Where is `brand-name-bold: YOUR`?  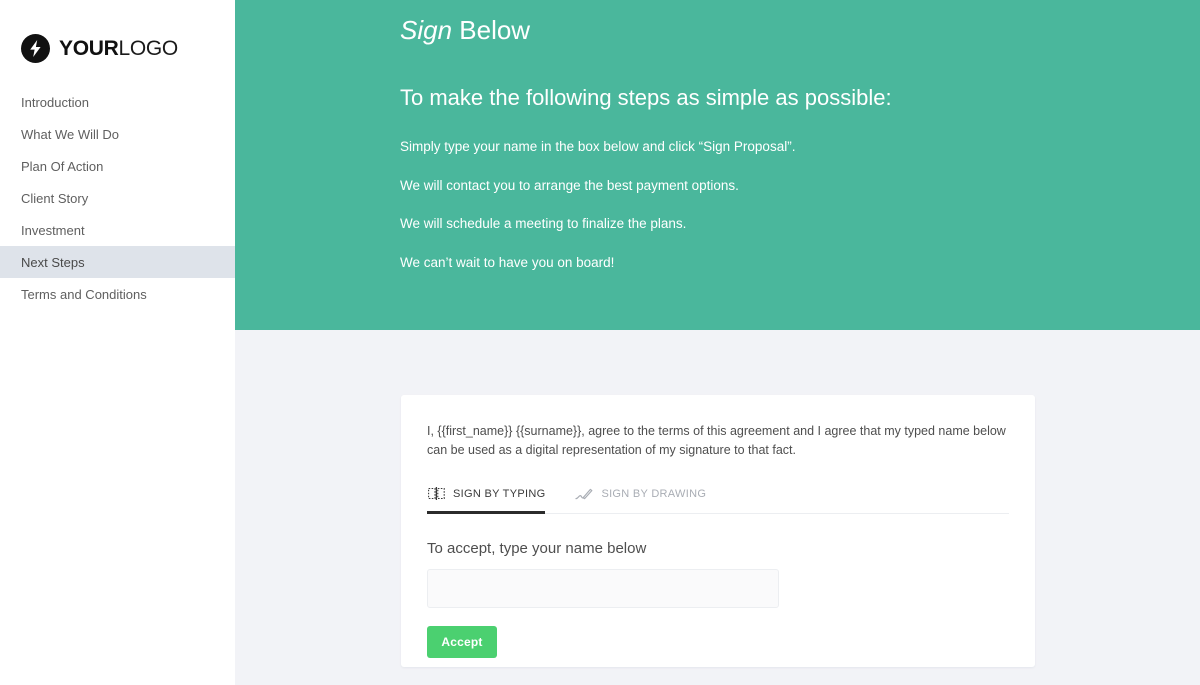
brand-name-bold: YOUR is located at coordinates (89, 48).